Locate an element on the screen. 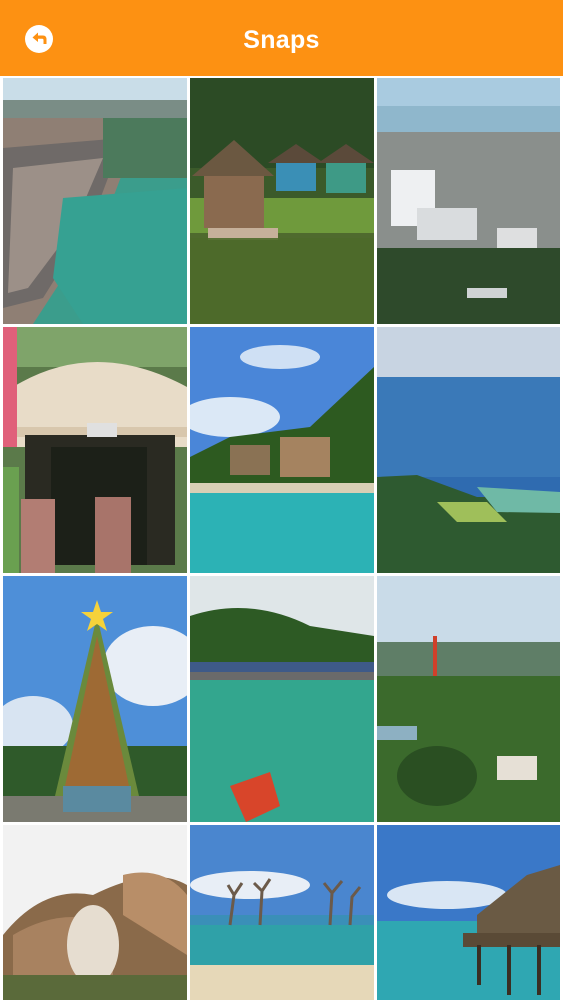  photo-dead-trees-in-sea is located at coordinates (282, 912).